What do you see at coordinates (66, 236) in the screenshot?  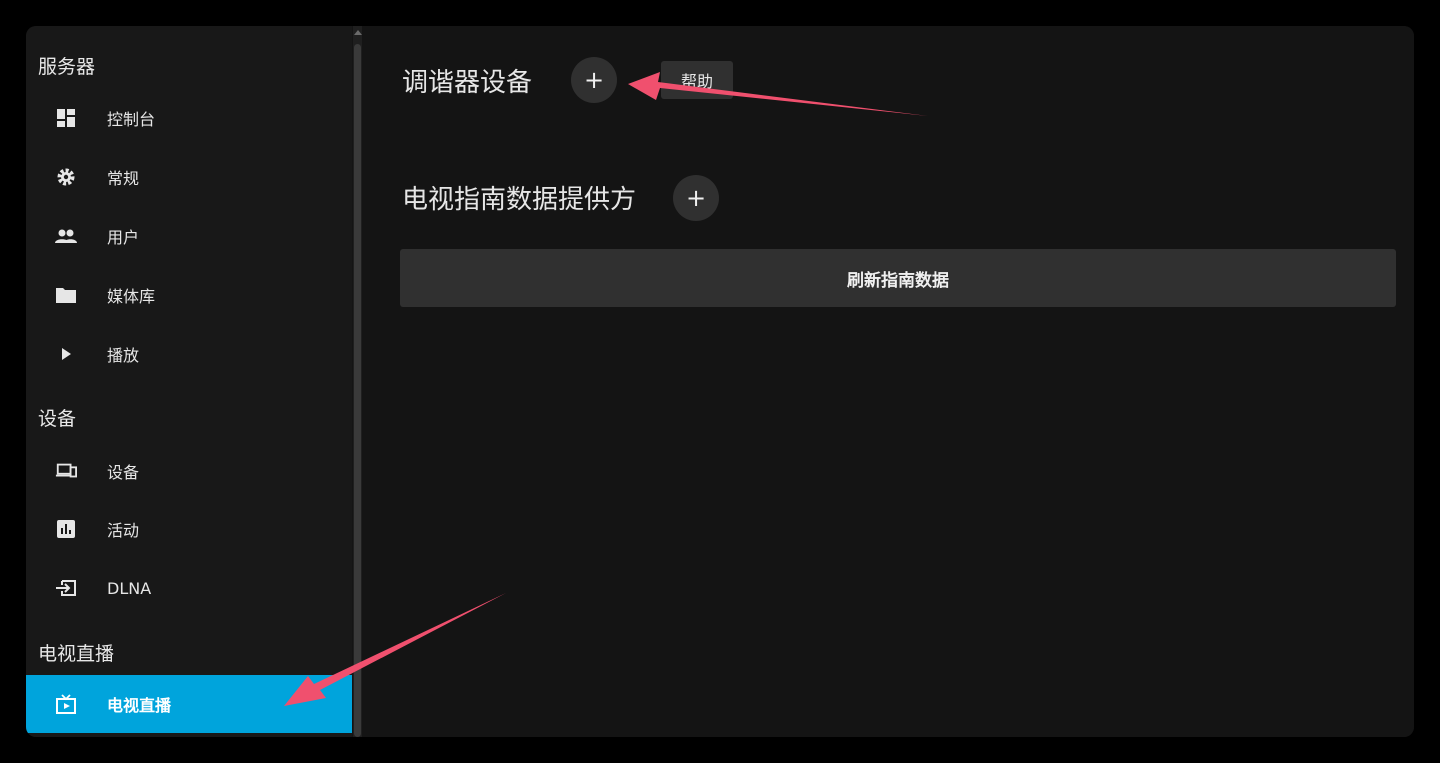 I see `people-icon` at bounding box center [66, 236].